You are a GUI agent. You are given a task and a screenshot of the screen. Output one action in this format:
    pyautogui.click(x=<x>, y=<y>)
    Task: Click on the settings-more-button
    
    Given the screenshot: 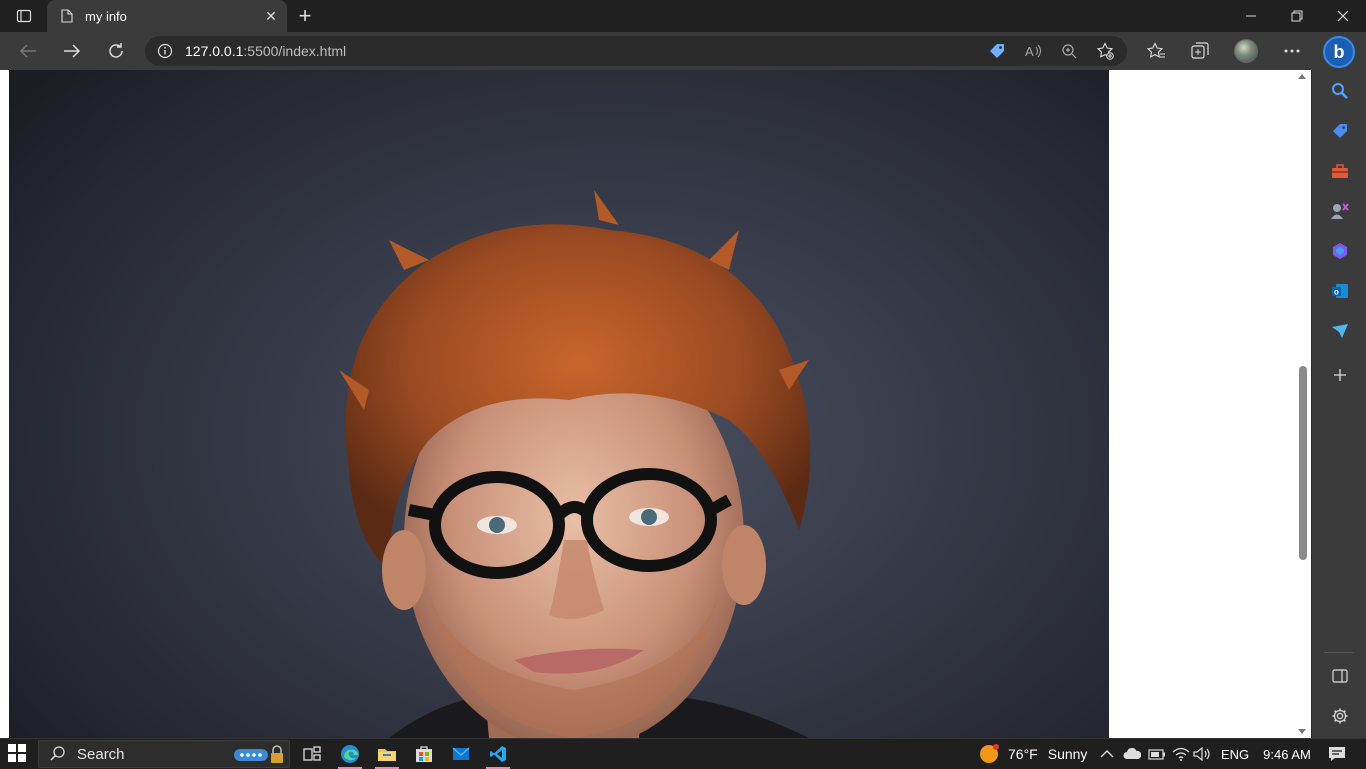 What is the action you would take?
    pyautogui.click(x=1292, y=51)
    